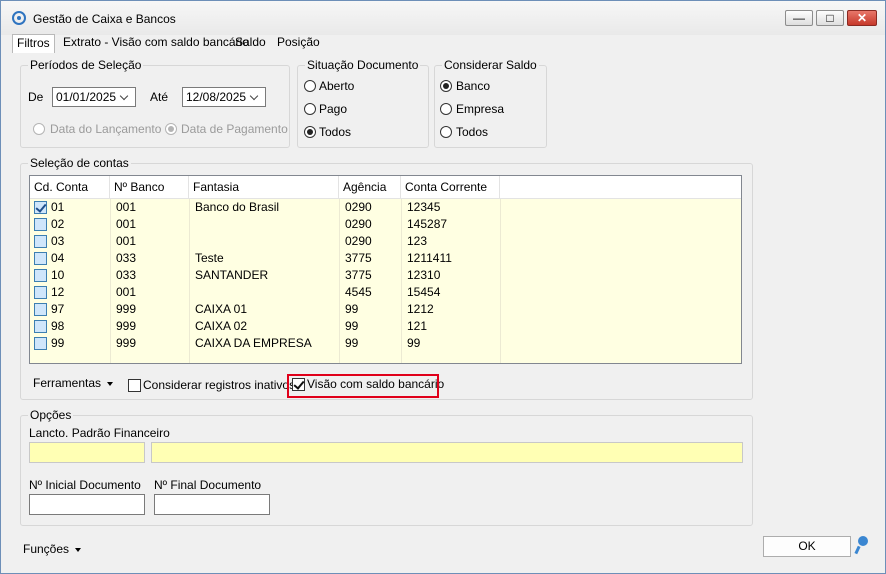 This screenshot has width=886, height=574. What do you see at coordinates (36, 97) in the screenshot?
I see `de-label: De` at bounding box center [36, 97].